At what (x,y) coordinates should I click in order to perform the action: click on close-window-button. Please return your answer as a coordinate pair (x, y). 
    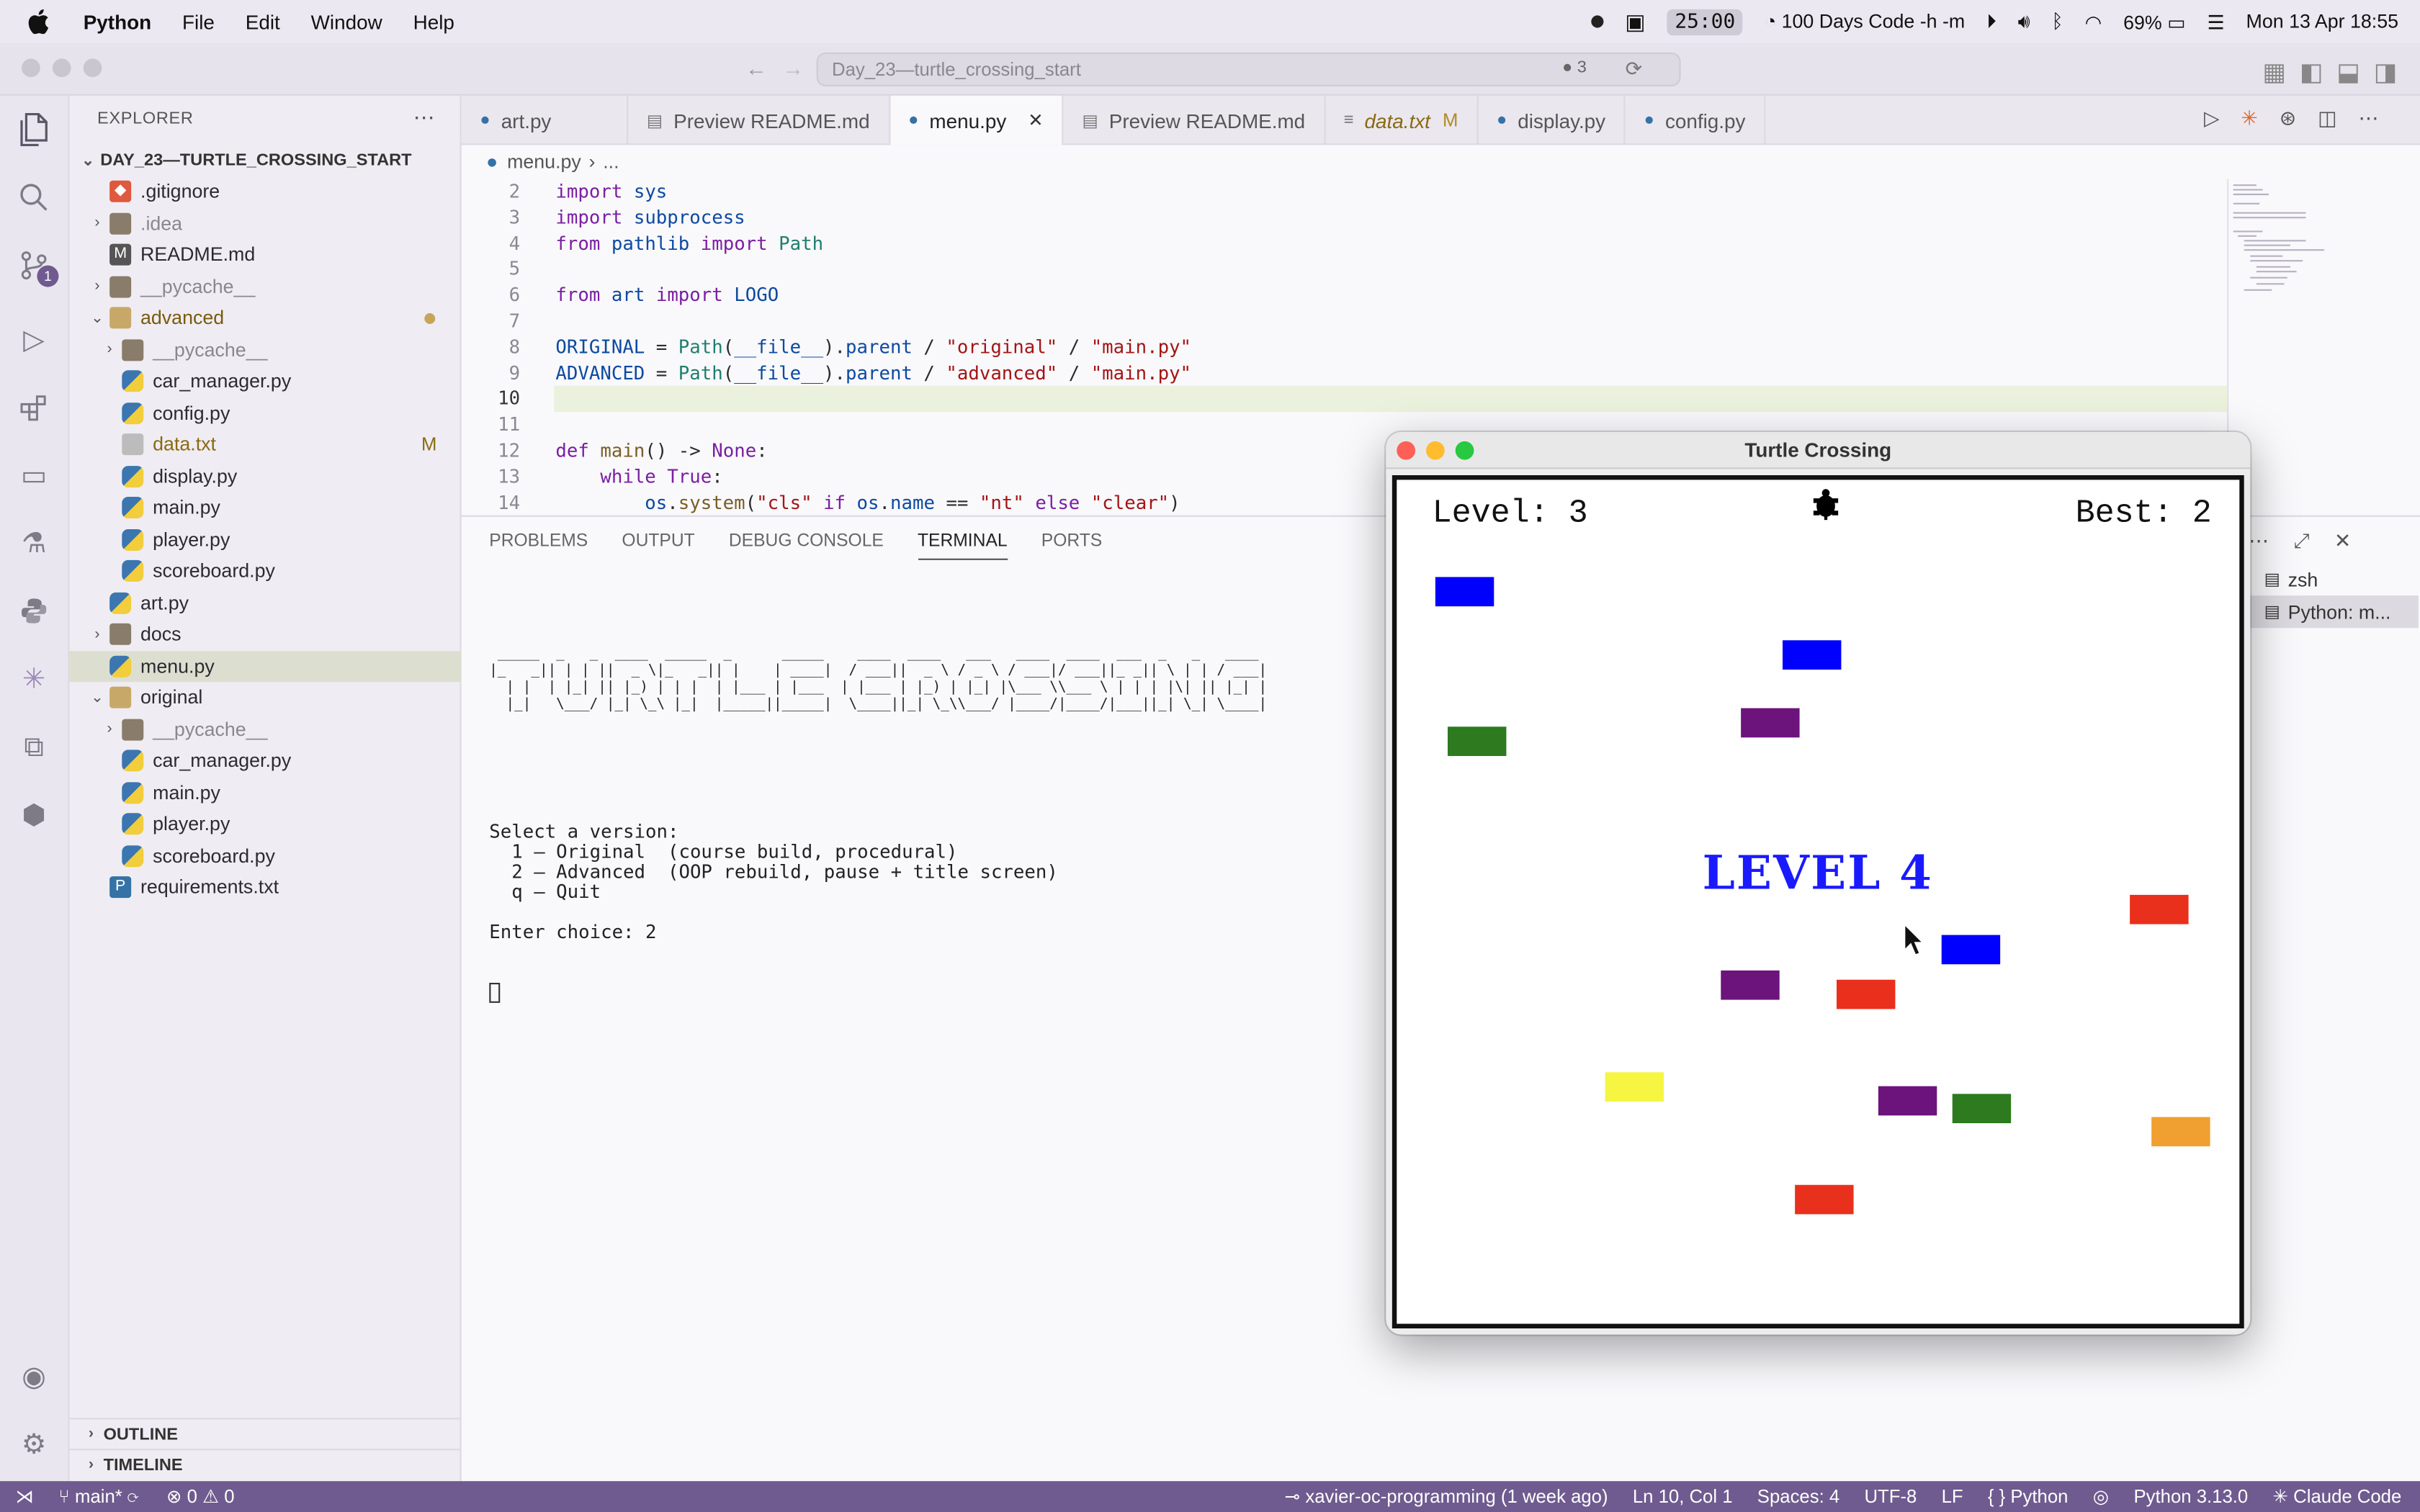
    Looking at the image, I should click on (31, 68).